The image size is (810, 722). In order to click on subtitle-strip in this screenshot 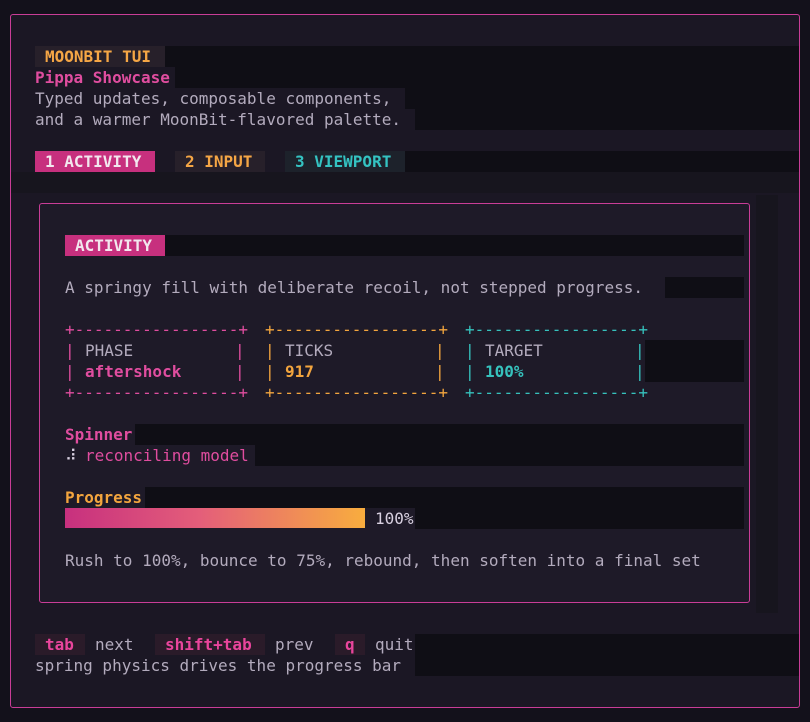, I will do `click(602, 98)`.